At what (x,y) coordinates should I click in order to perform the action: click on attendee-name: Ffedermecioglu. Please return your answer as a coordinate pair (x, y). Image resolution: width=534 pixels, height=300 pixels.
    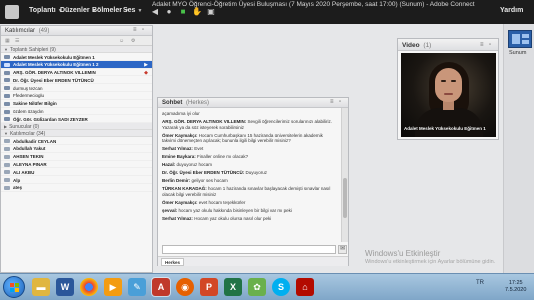
    Looking at the image, I should click on (29, 96).